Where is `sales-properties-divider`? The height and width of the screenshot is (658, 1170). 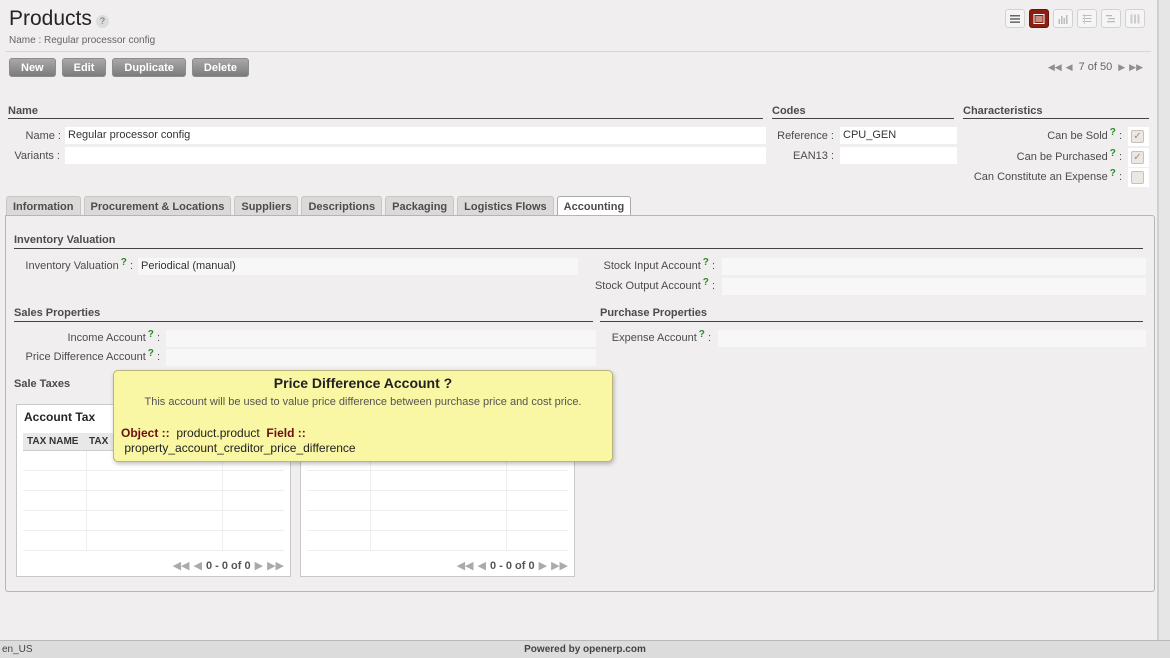 sales-properties-divider is located at coordinates (303, 321).